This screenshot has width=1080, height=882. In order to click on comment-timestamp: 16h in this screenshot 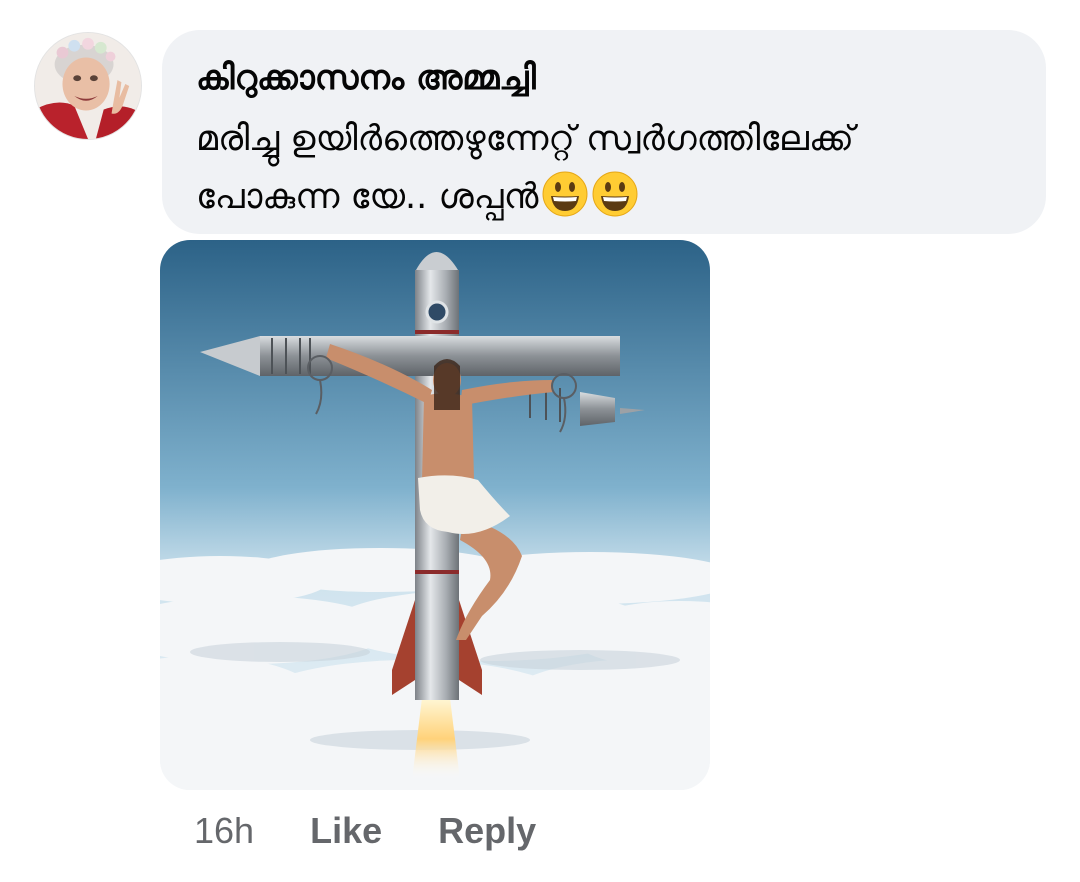, I will do `click(224, 831)`.